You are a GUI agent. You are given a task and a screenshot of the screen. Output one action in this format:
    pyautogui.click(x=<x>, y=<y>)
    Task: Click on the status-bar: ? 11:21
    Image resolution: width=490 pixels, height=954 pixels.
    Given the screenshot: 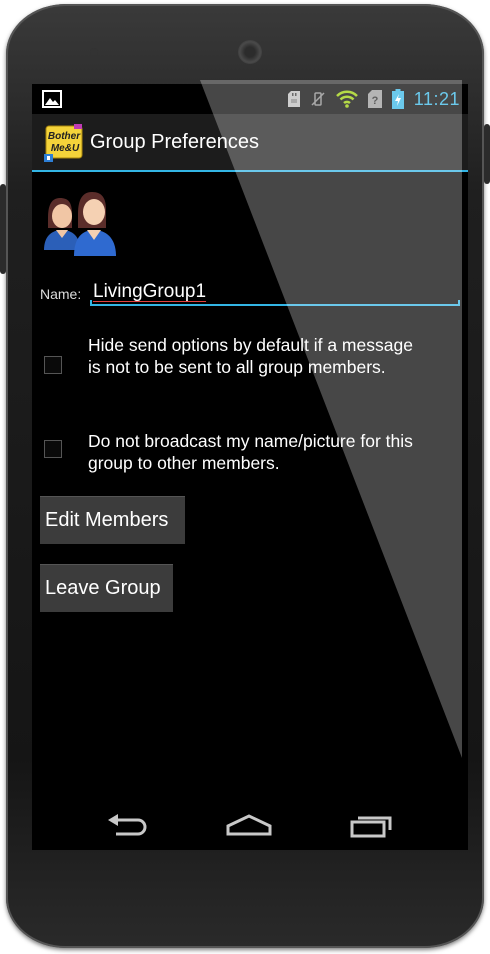 What is the action you would take?
    pyautogui.click(x=250, y=99)
    